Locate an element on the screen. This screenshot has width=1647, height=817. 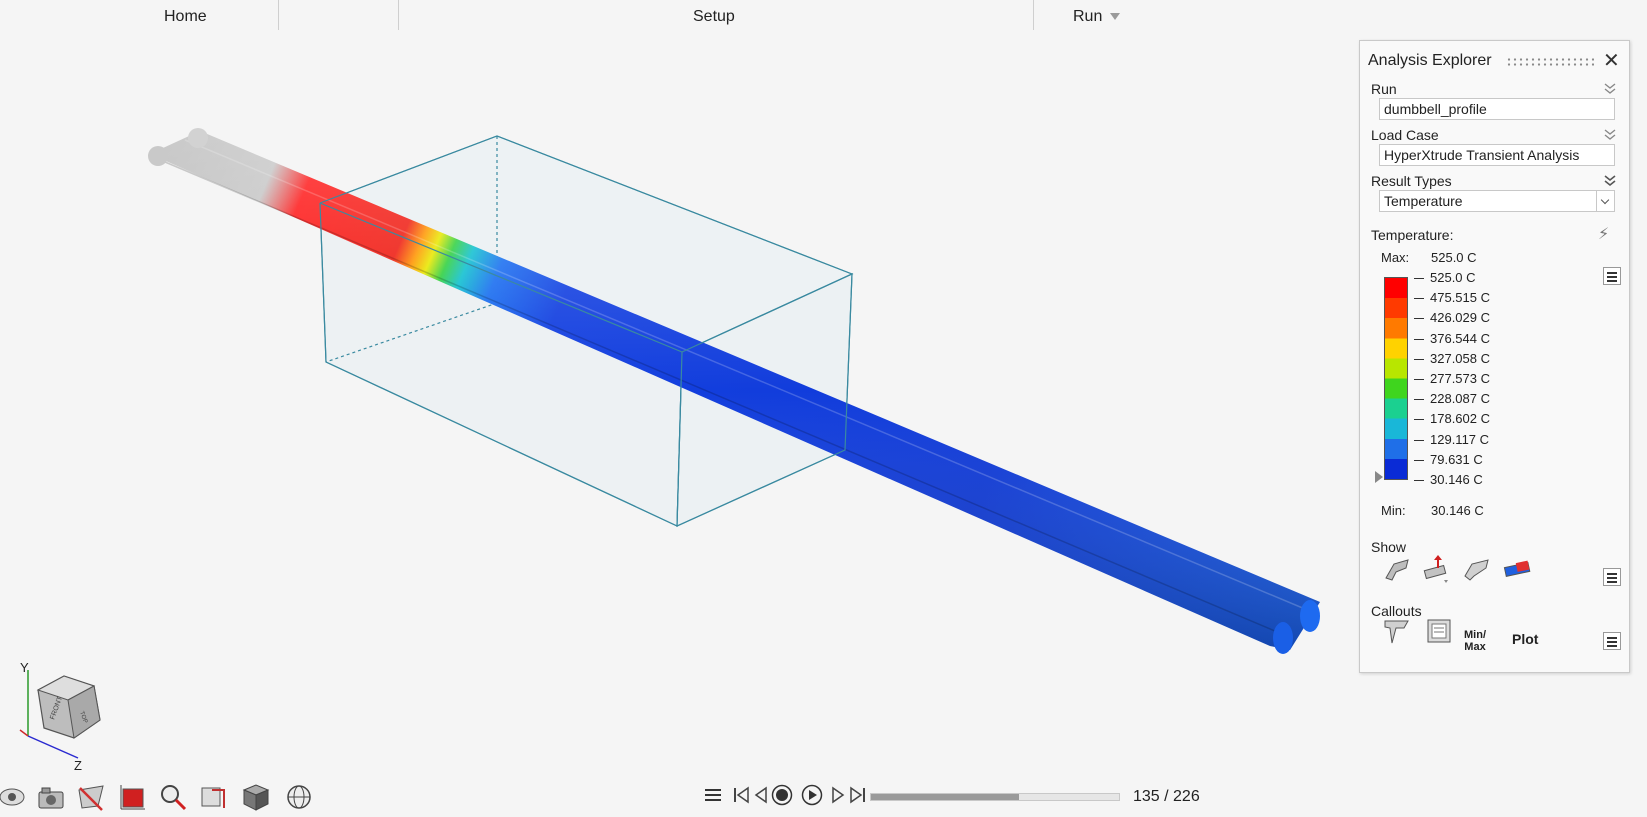
legend-tick-label: 228.087 C is located at coordinates (1452, 398).